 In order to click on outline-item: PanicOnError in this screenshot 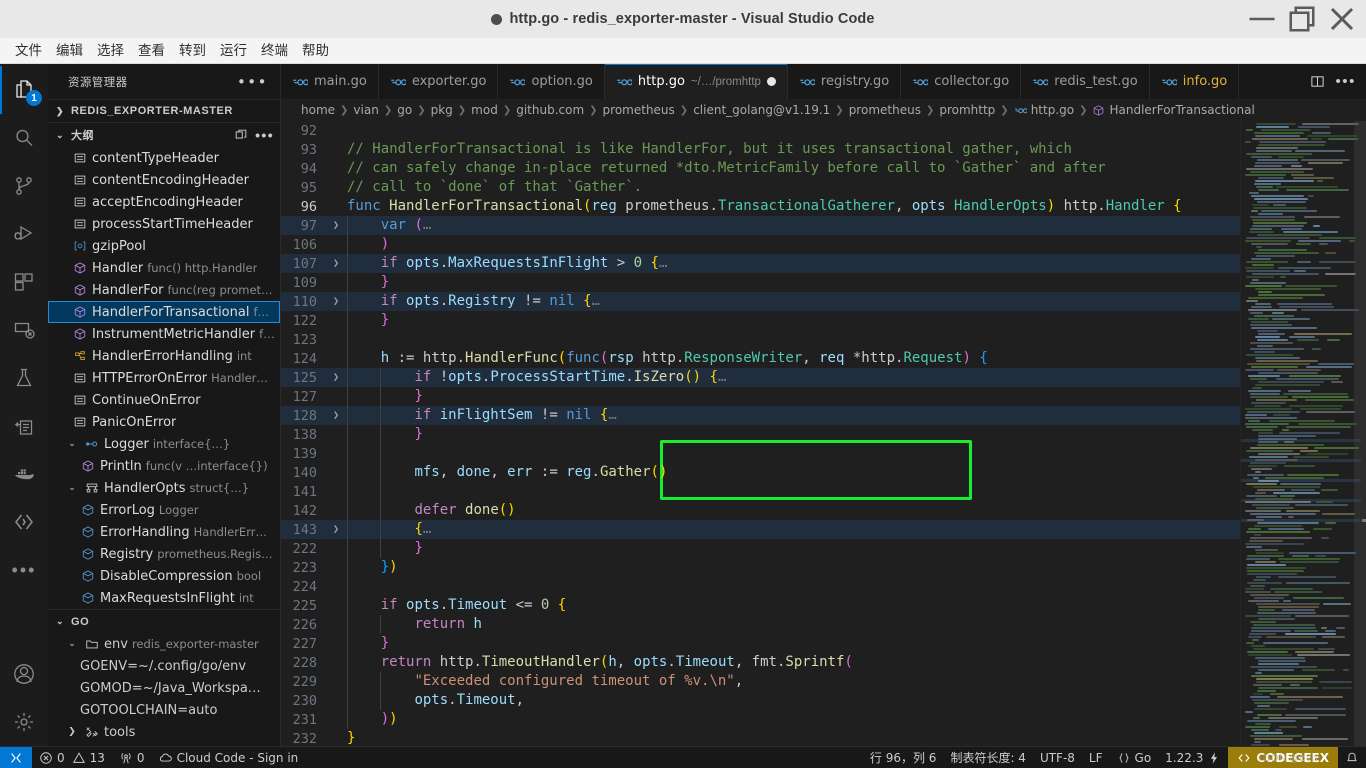, I will do `click(164, 422)`.